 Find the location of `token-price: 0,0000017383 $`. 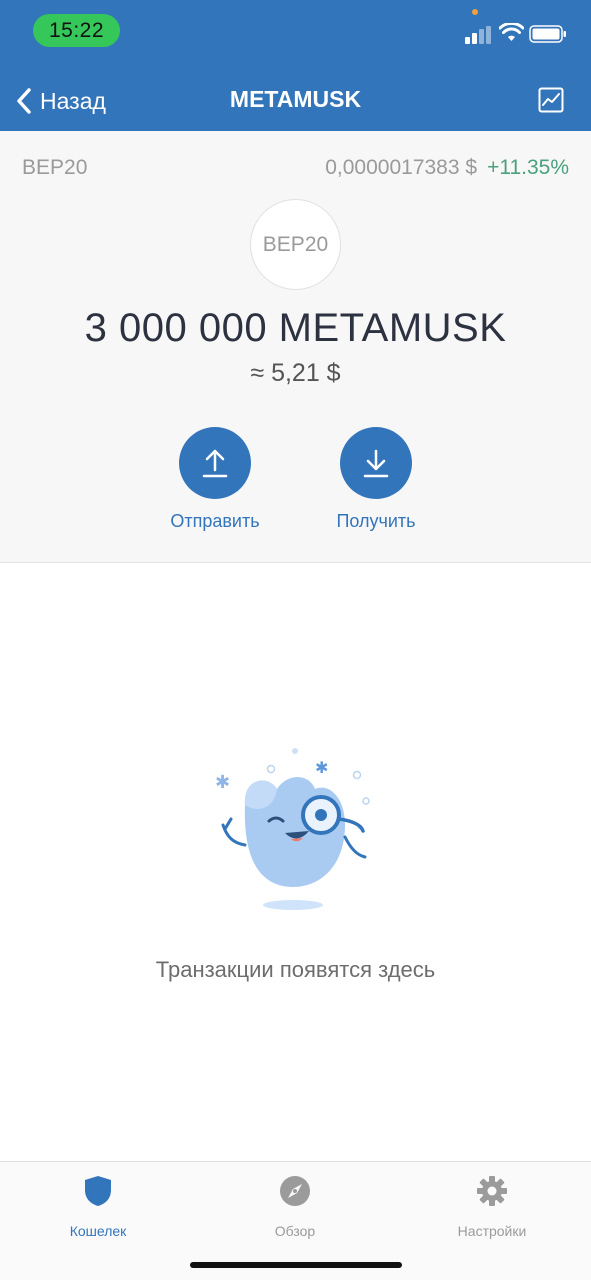

token-price: 0,0000017383 $ is located at coordinates (401, 167).